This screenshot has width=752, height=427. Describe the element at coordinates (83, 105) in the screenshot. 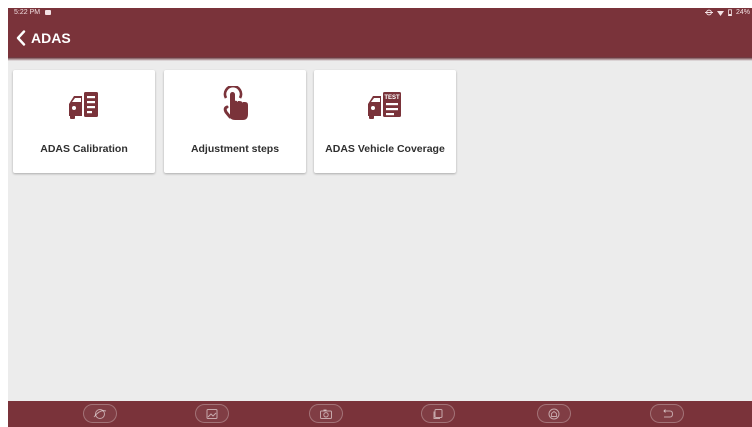

I see `car-document-icon` at that location.